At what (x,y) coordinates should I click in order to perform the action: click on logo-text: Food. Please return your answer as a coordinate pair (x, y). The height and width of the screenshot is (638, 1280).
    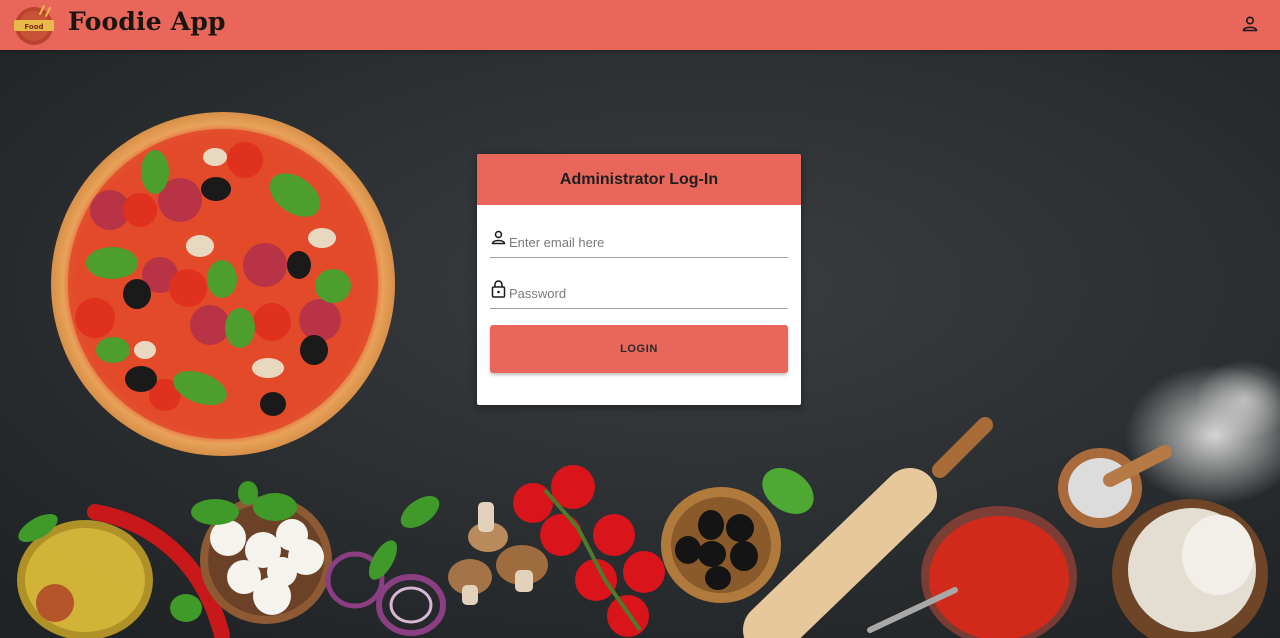
    Looking at the image, I should click on (33, 27).